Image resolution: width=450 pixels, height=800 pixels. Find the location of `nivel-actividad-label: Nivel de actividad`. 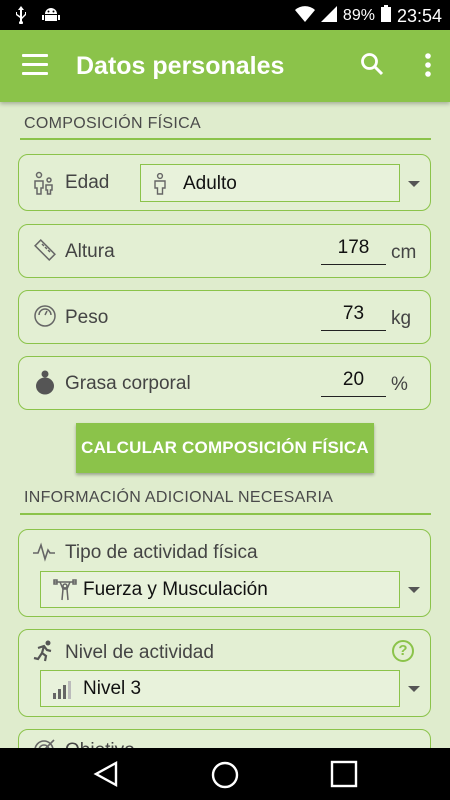

nivel-actividad-label: Nivel de actividad is located at coordinates (139, 652).